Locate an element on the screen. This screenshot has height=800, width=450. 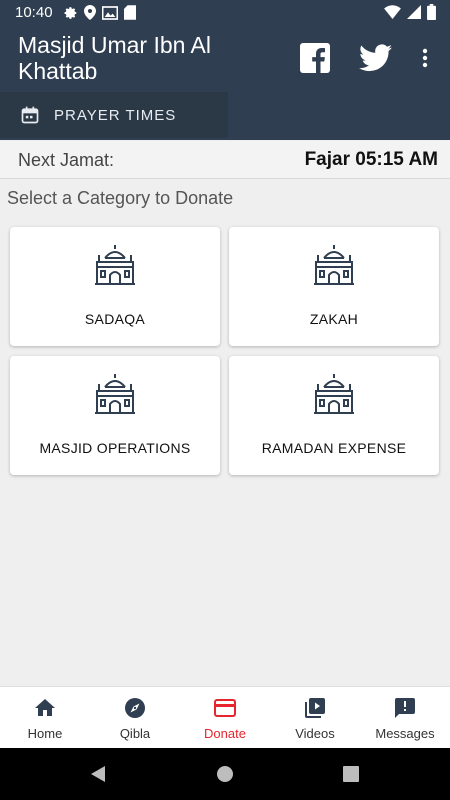
category-label: MASJID OPERATIONS is located at coordinates (115, 448).